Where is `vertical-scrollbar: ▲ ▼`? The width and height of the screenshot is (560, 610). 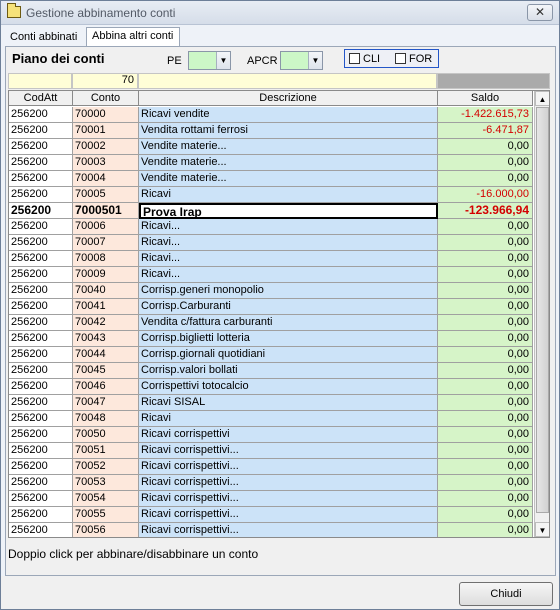 vertical-scrollbar: ▲ ▼ is located at coordinates (541, 314).